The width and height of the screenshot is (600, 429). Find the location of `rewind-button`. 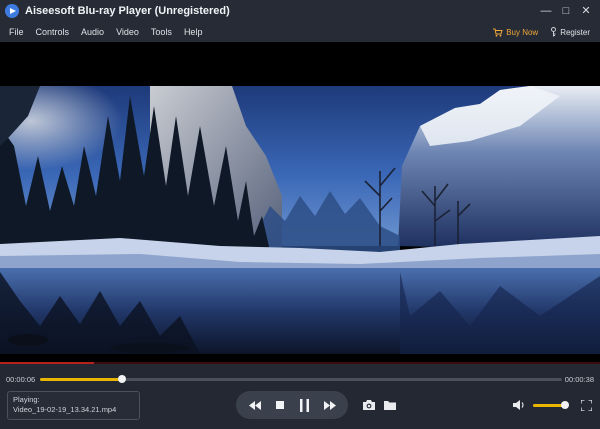

rewind-button is located at coordinates (255, 405).